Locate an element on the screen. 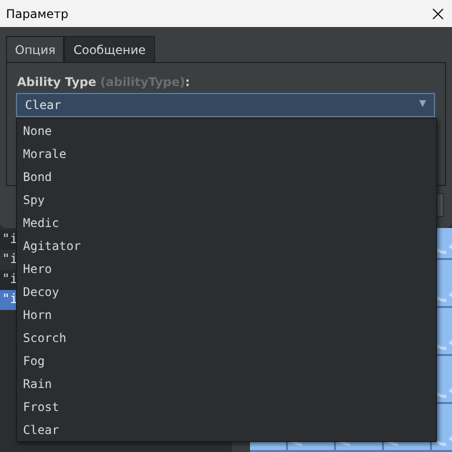 Image resolution: width=452 pixels, height=452 pixels. label-colon: : is located at coordinates (187, 82).